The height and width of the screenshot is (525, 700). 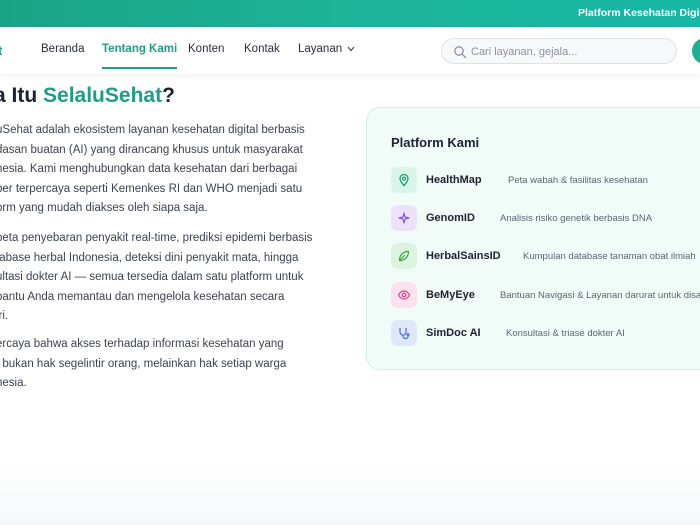 What do you see at coordinates (463, 256) in the screenshot?
I see `platform-item-name: HerbalSainsID` at bounding box center [463, 256].